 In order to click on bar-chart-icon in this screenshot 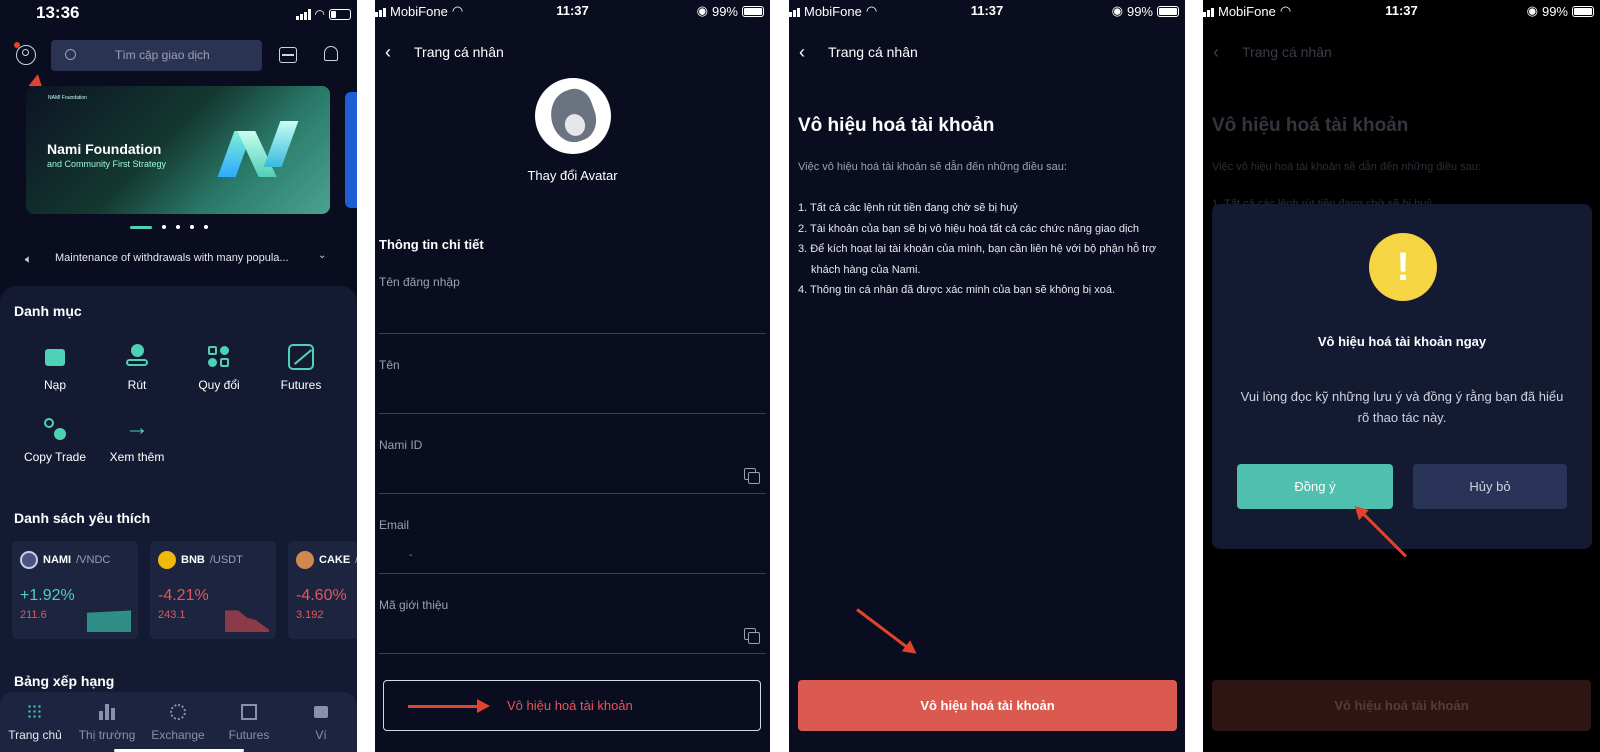, I will do `click(107, 712)`.